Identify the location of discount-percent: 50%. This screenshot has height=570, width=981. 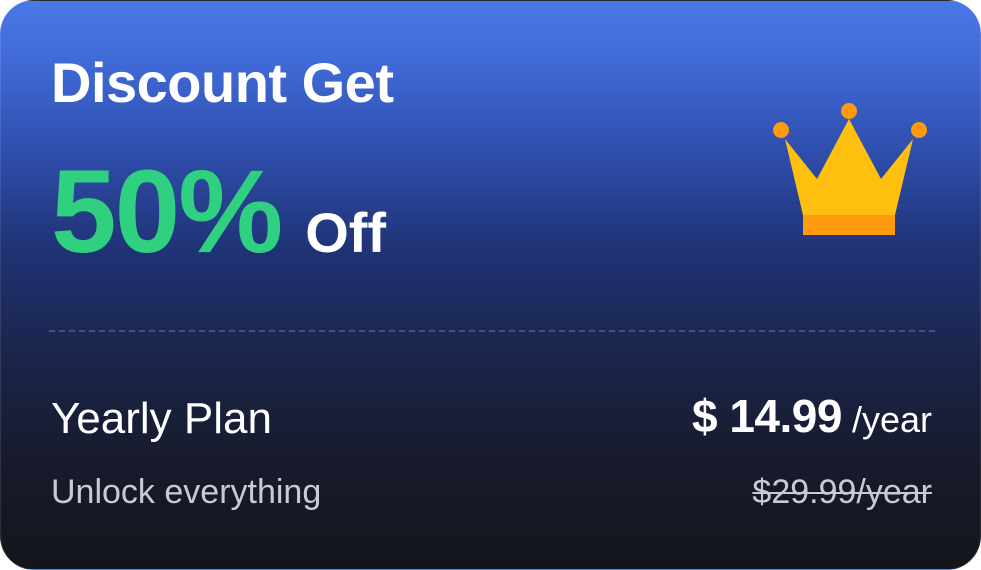
(167, 212).